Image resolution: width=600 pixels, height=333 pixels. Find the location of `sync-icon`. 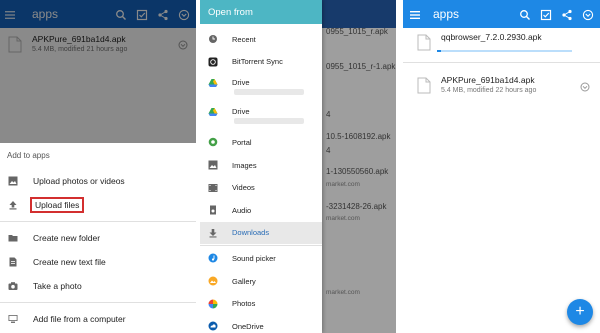

sync-icon is located at coordinates (213, 62).